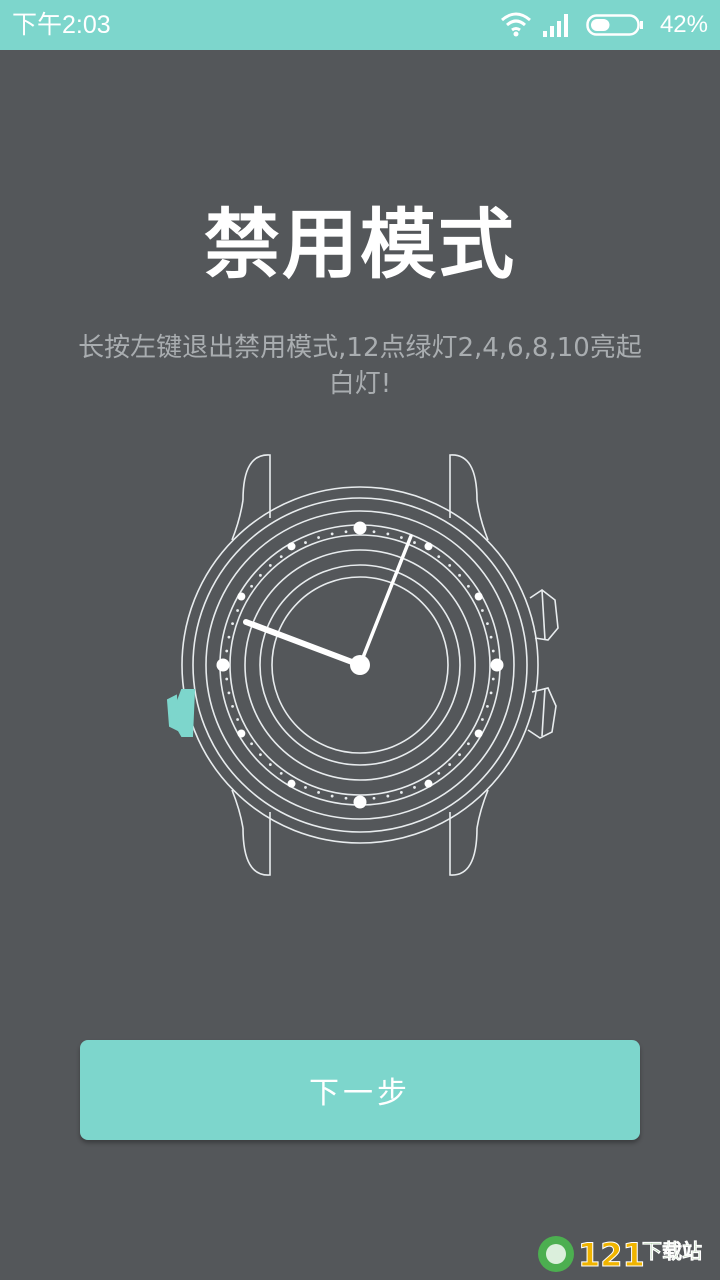  What do you see at coordinates (181, 713) in the screenshot?
I see `watch-left-button` at bounding box center [181, 713].